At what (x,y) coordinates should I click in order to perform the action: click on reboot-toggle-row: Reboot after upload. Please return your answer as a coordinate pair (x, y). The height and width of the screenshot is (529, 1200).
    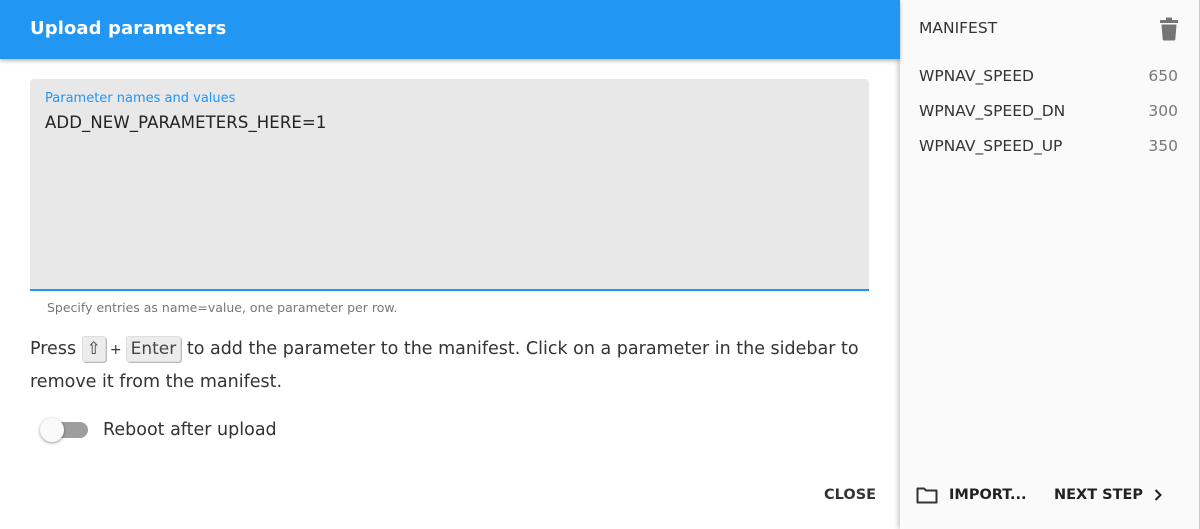
    Looking at the image, I should click on (158, 430).